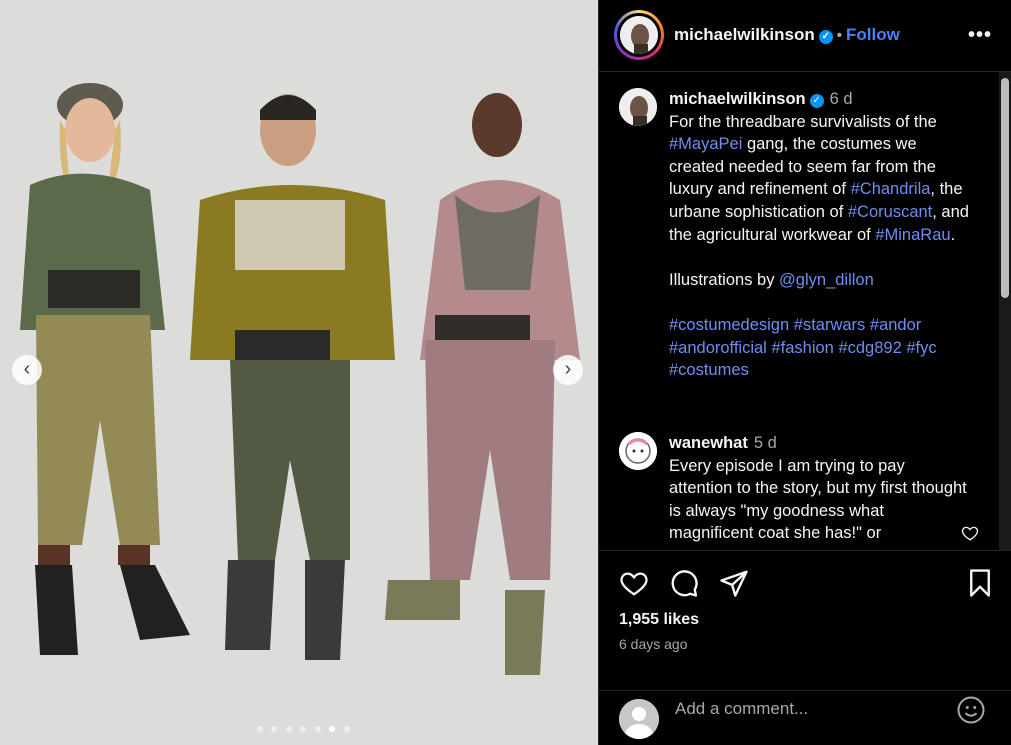  Describe the element at coordinates (705, 144) in the screenshot. I see `hashtag-link: #MayaPei` at that location.